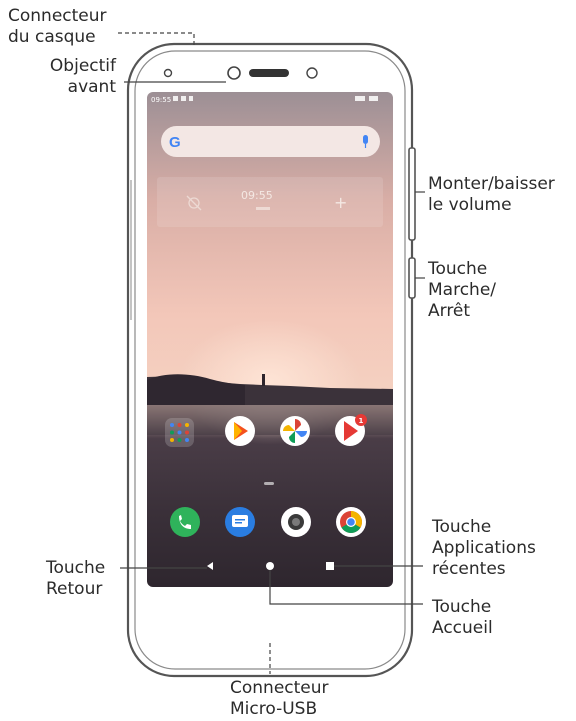 The image size is (576, 721). What do you see at coordinates (412, 278) in the screenshot?
I see `power-key` at bounding box center [412, 278].